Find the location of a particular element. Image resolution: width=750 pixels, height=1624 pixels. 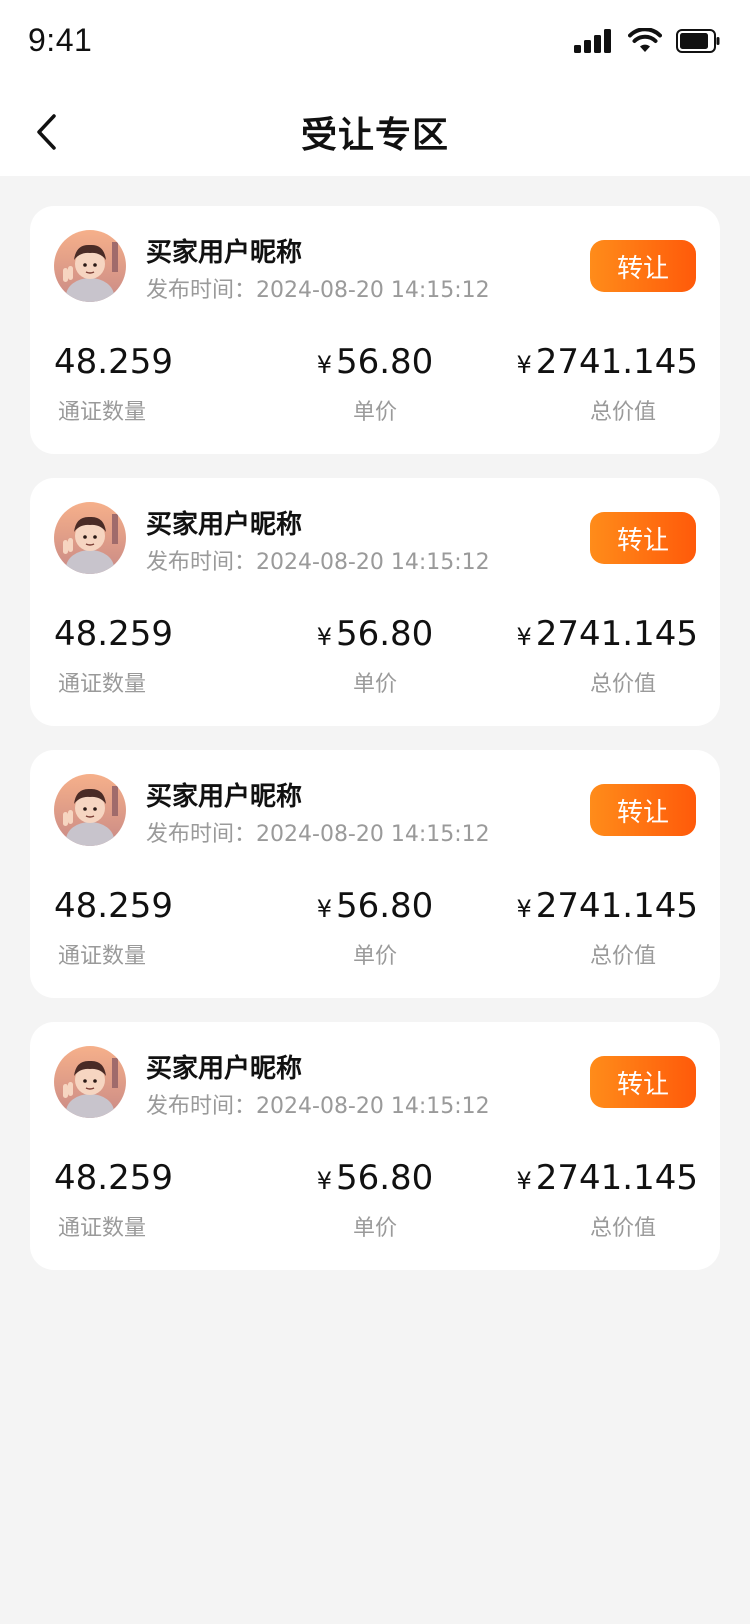

signal-icon is located at coordinates (592, 41).